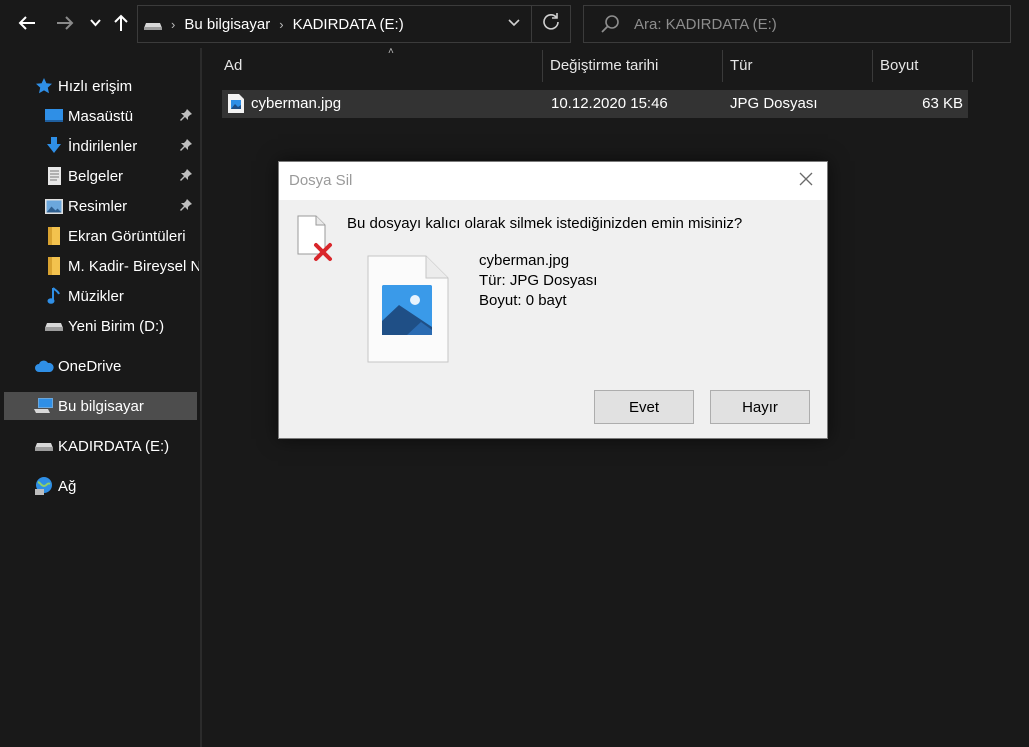 The width and height of the screenshot is (1029, 747). I want to click on sidebar-item-label: Resimler, so click(98, 206).